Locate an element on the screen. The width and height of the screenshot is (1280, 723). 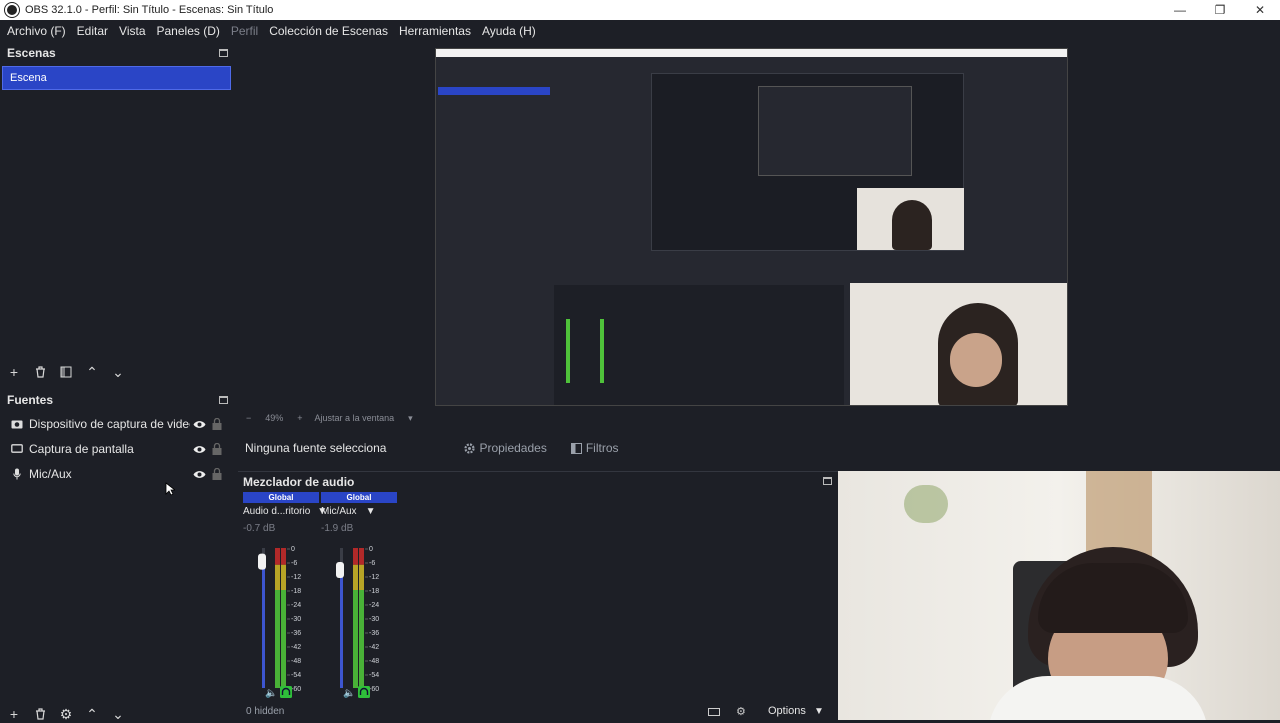
meter-scale-label: -54 is located at coordinates (296, 675).